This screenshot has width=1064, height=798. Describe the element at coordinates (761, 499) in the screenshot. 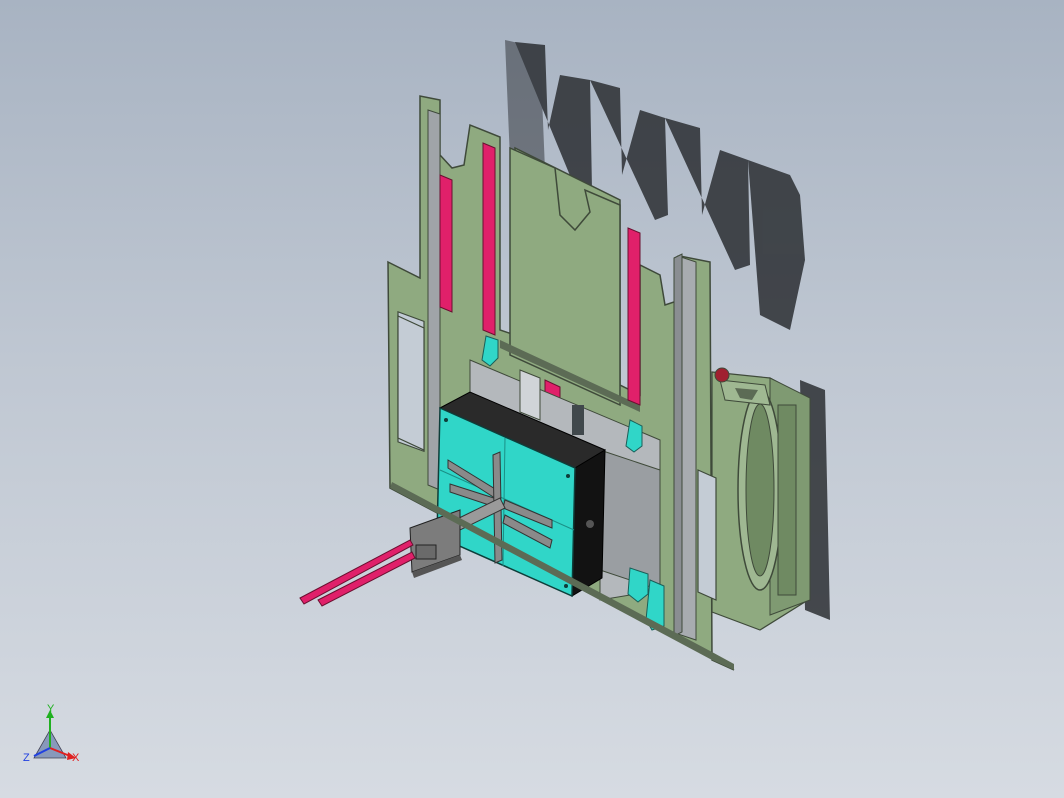

I see `side-frame` at that location.